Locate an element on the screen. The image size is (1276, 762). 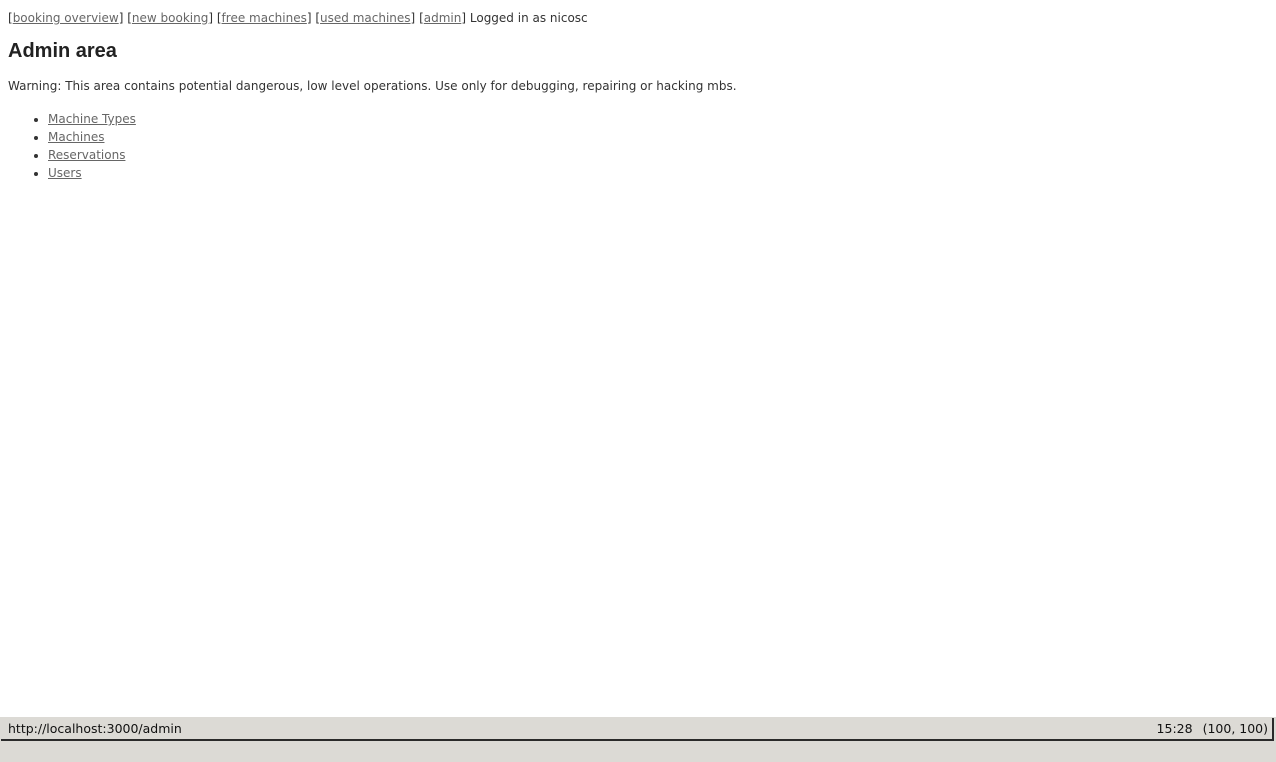
admin-link-reservations: Reservations is located at coordinates (86, 155).